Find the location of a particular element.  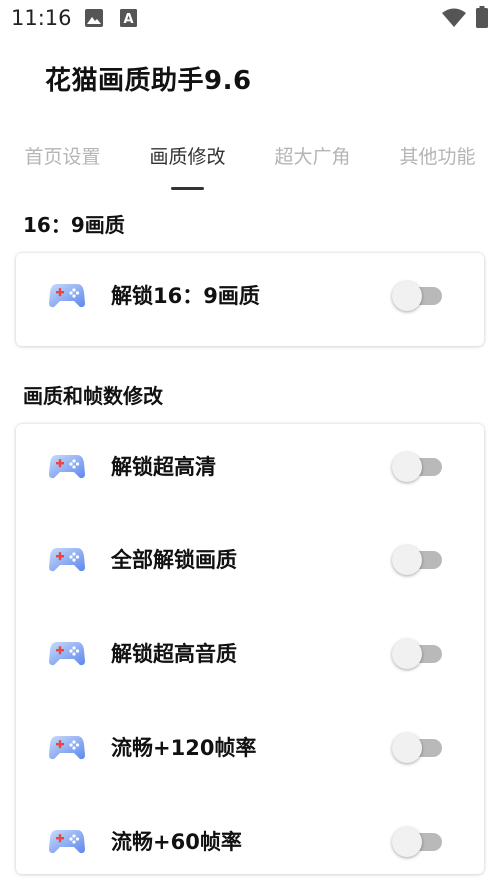

status-time: 11:16 is located at coordinates (41, 18).